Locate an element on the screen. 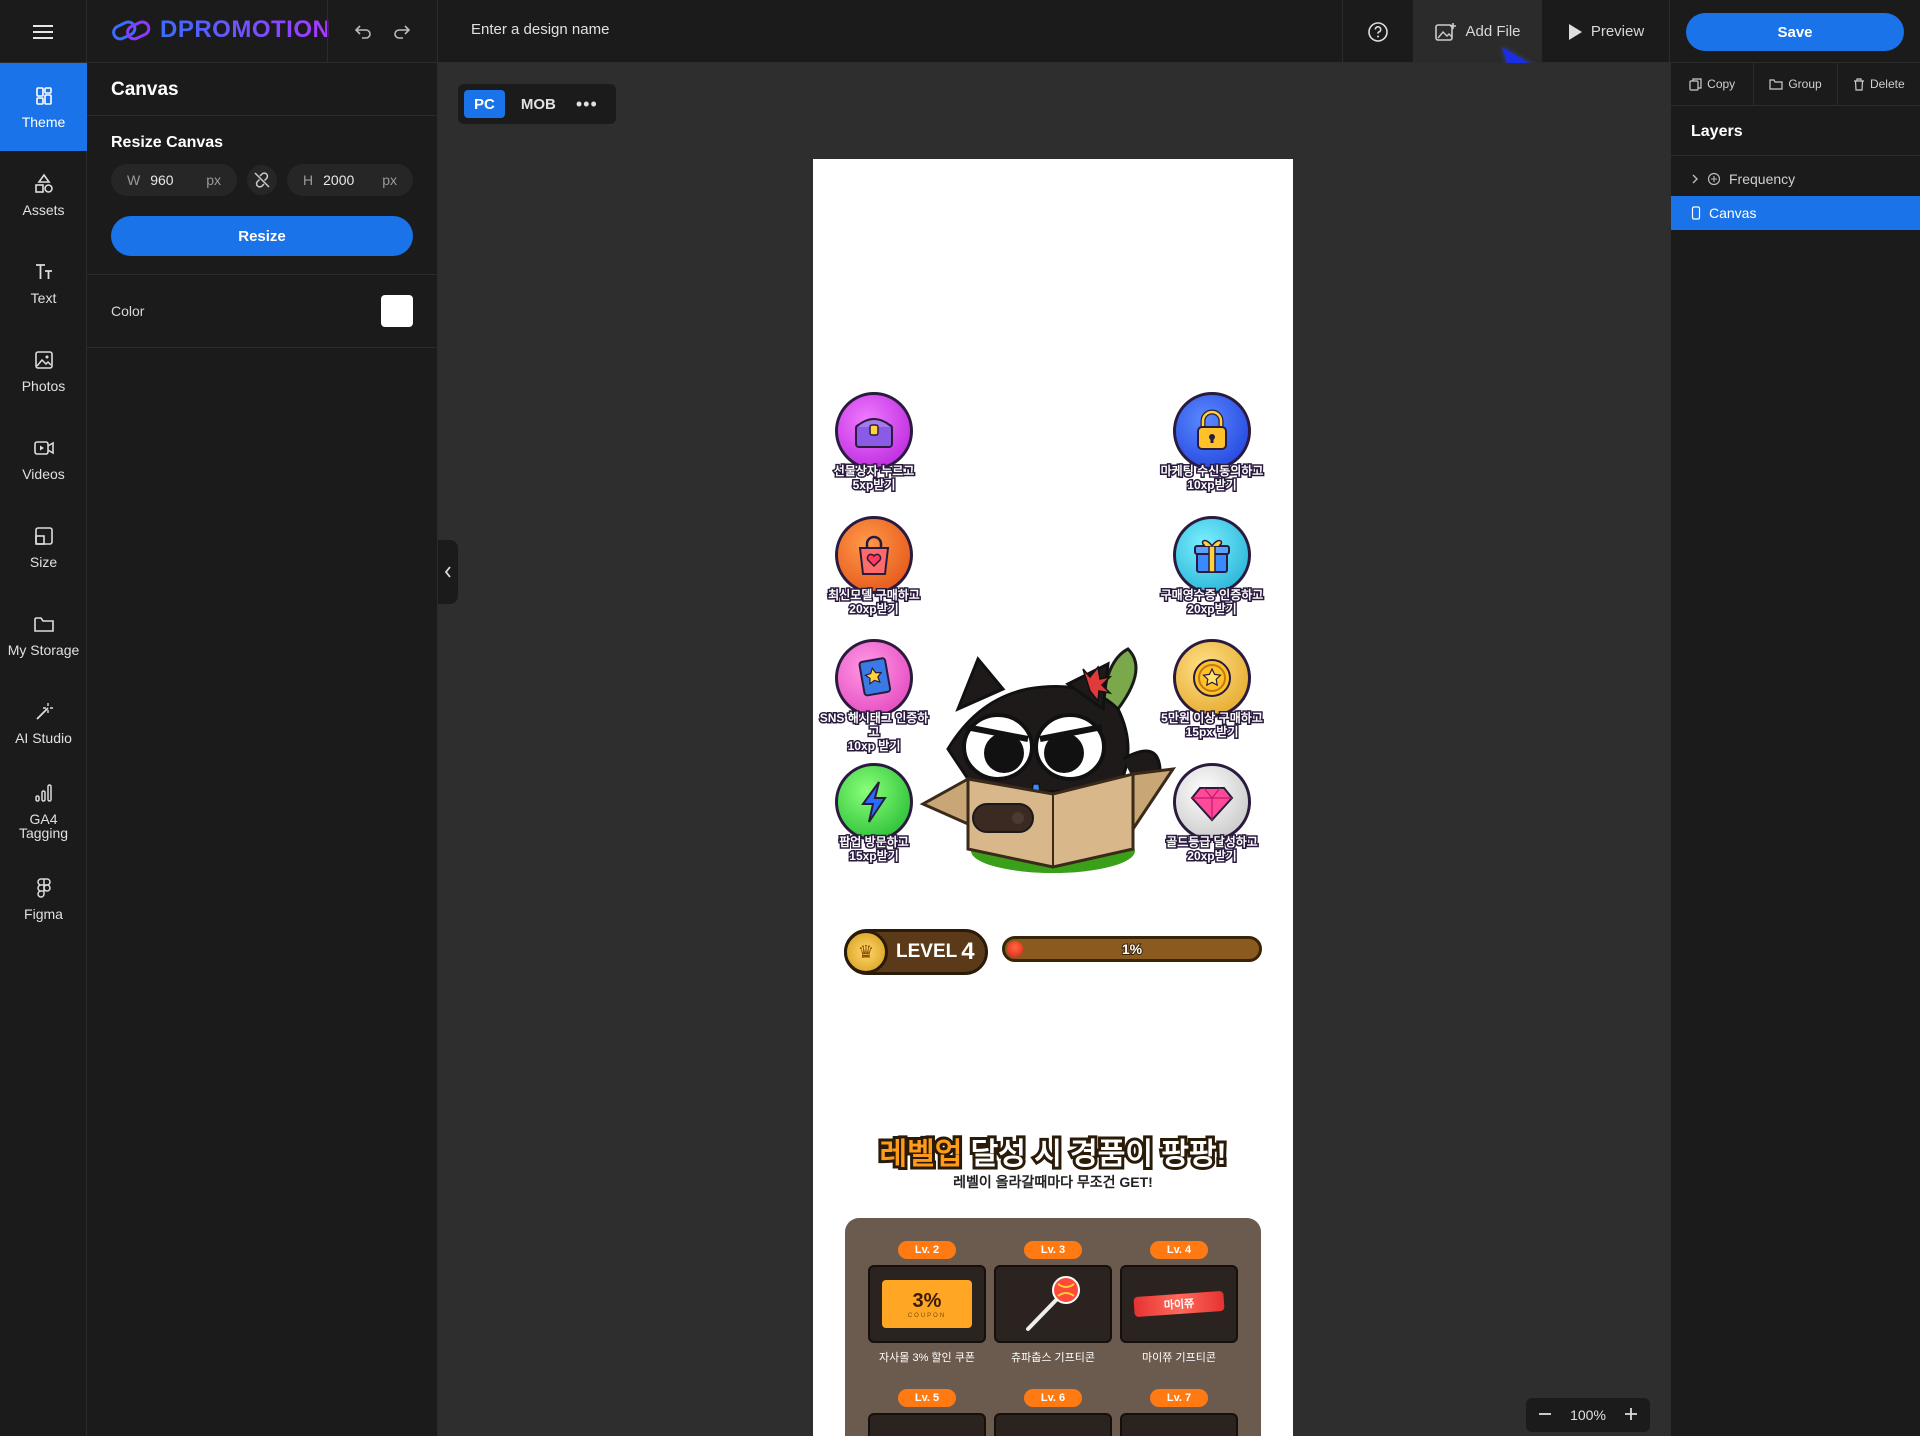 The height and width of the screenshot is (1436, 1920). rail-label: Figma is located at coordinates (43, 914).